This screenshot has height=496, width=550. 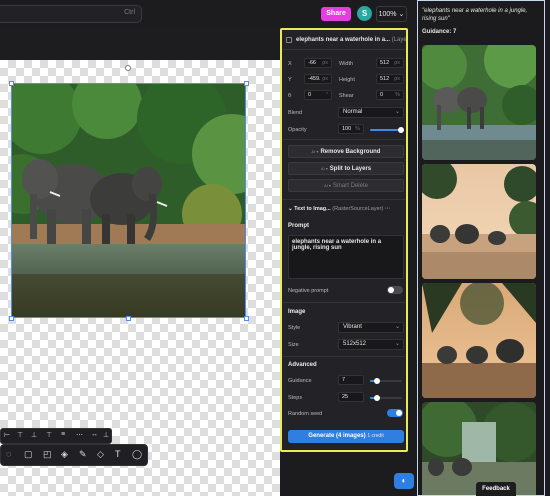 I want to click on zoom-value: 100%, so click(x=387, y=14).